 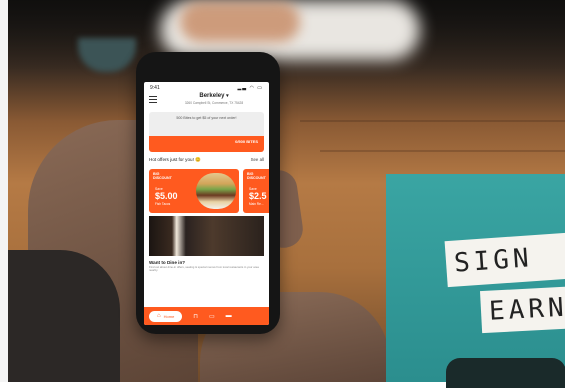 I want to click on location-address: 3260 Campbell St, Commerce, TX 75428, so click(x=214, y=103).